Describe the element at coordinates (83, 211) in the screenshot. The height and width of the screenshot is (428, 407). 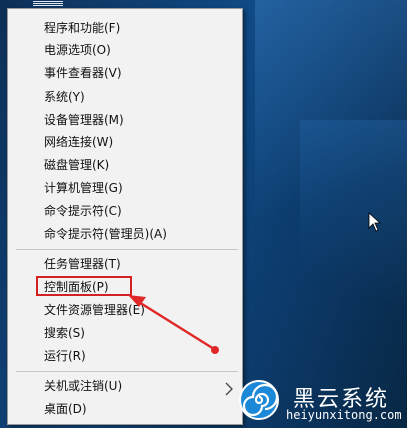
I see `menu-item-command-prompt: 命令提示符(C)` at that location.